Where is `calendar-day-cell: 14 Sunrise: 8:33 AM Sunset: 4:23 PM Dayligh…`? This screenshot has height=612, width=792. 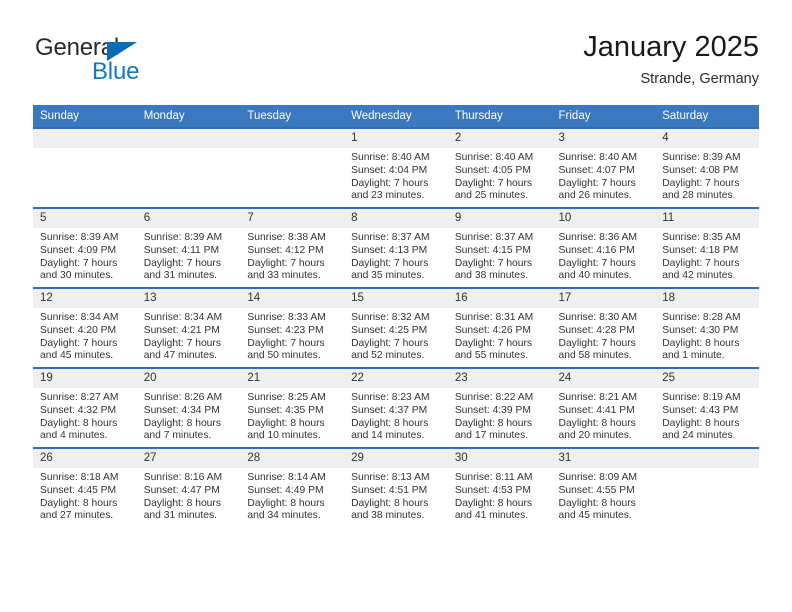
calendar-day-cell: 14 Sunrise: 8:33 AM Sunset: 4:23 PM Dayligh… is located at coordinates (292, 327).